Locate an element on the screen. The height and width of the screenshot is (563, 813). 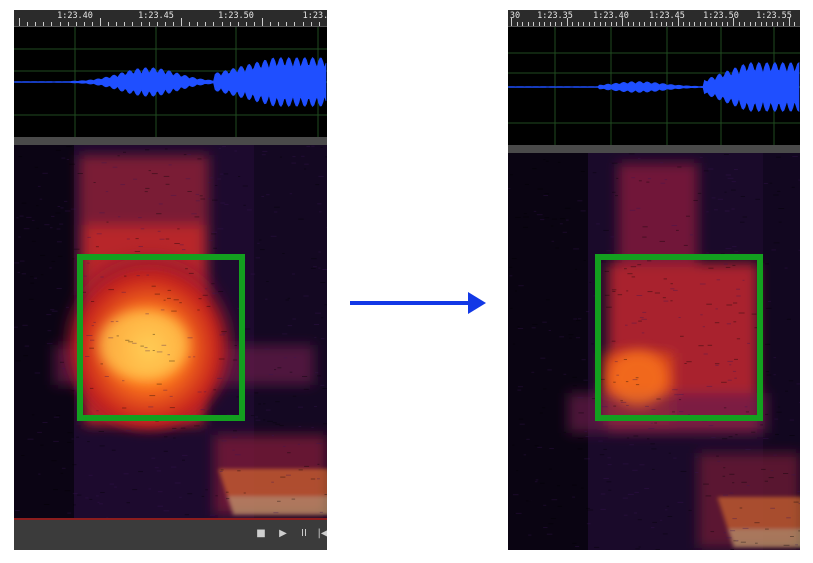
play-icon: ▶ is located at coordinates (283, 534).